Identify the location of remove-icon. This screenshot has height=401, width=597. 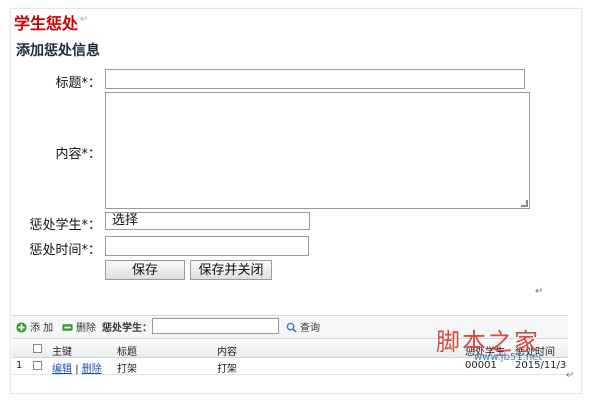
(67, 327).